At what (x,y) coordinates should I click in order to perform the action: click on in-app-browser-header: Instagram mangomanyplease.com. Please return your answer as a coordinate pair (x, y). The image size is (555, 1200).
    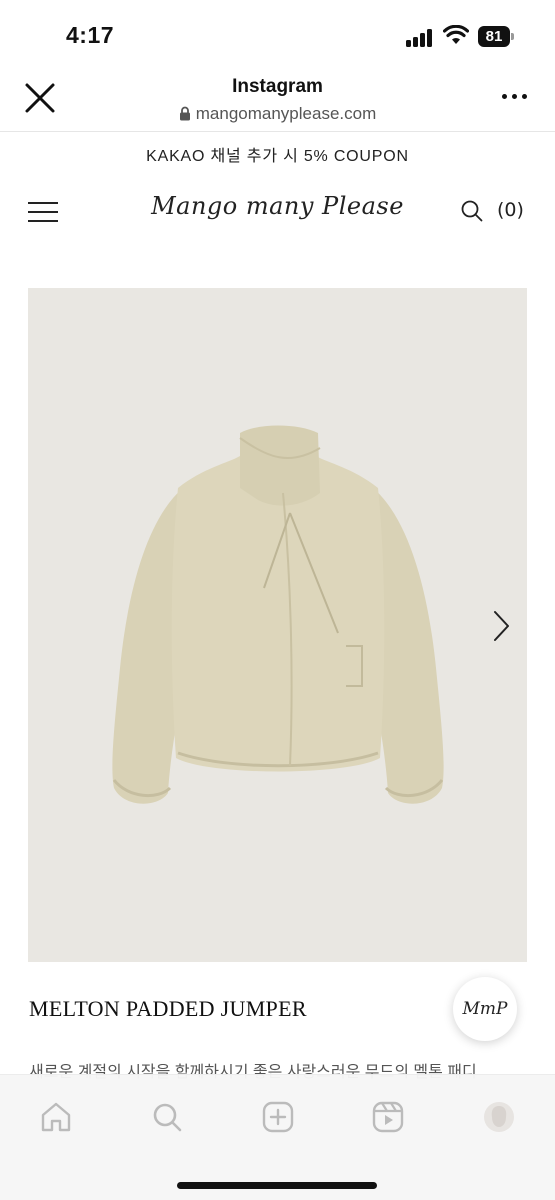
    Looking at the image, I should click on (277, 97).